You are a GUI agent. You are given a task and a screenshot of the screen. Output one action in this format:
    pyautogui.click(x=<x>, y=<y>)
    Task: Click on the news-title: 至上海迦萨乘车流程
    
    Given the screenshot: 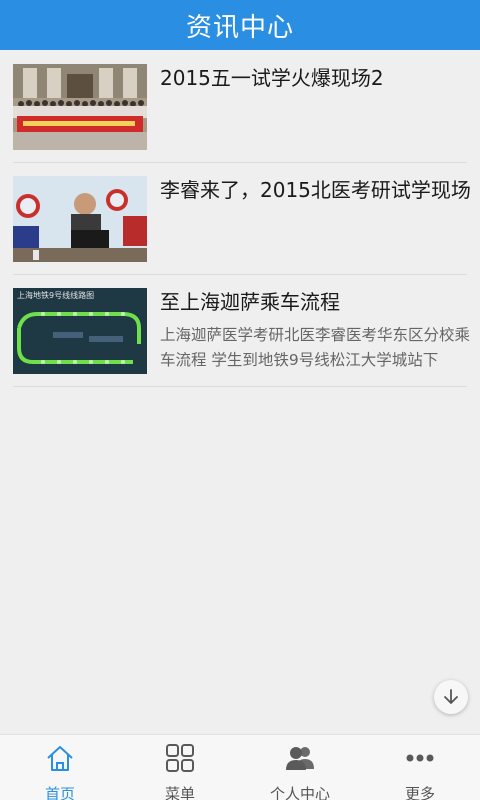 What is the action you would take?
    pyautogui.click(x=250, y=302)
    